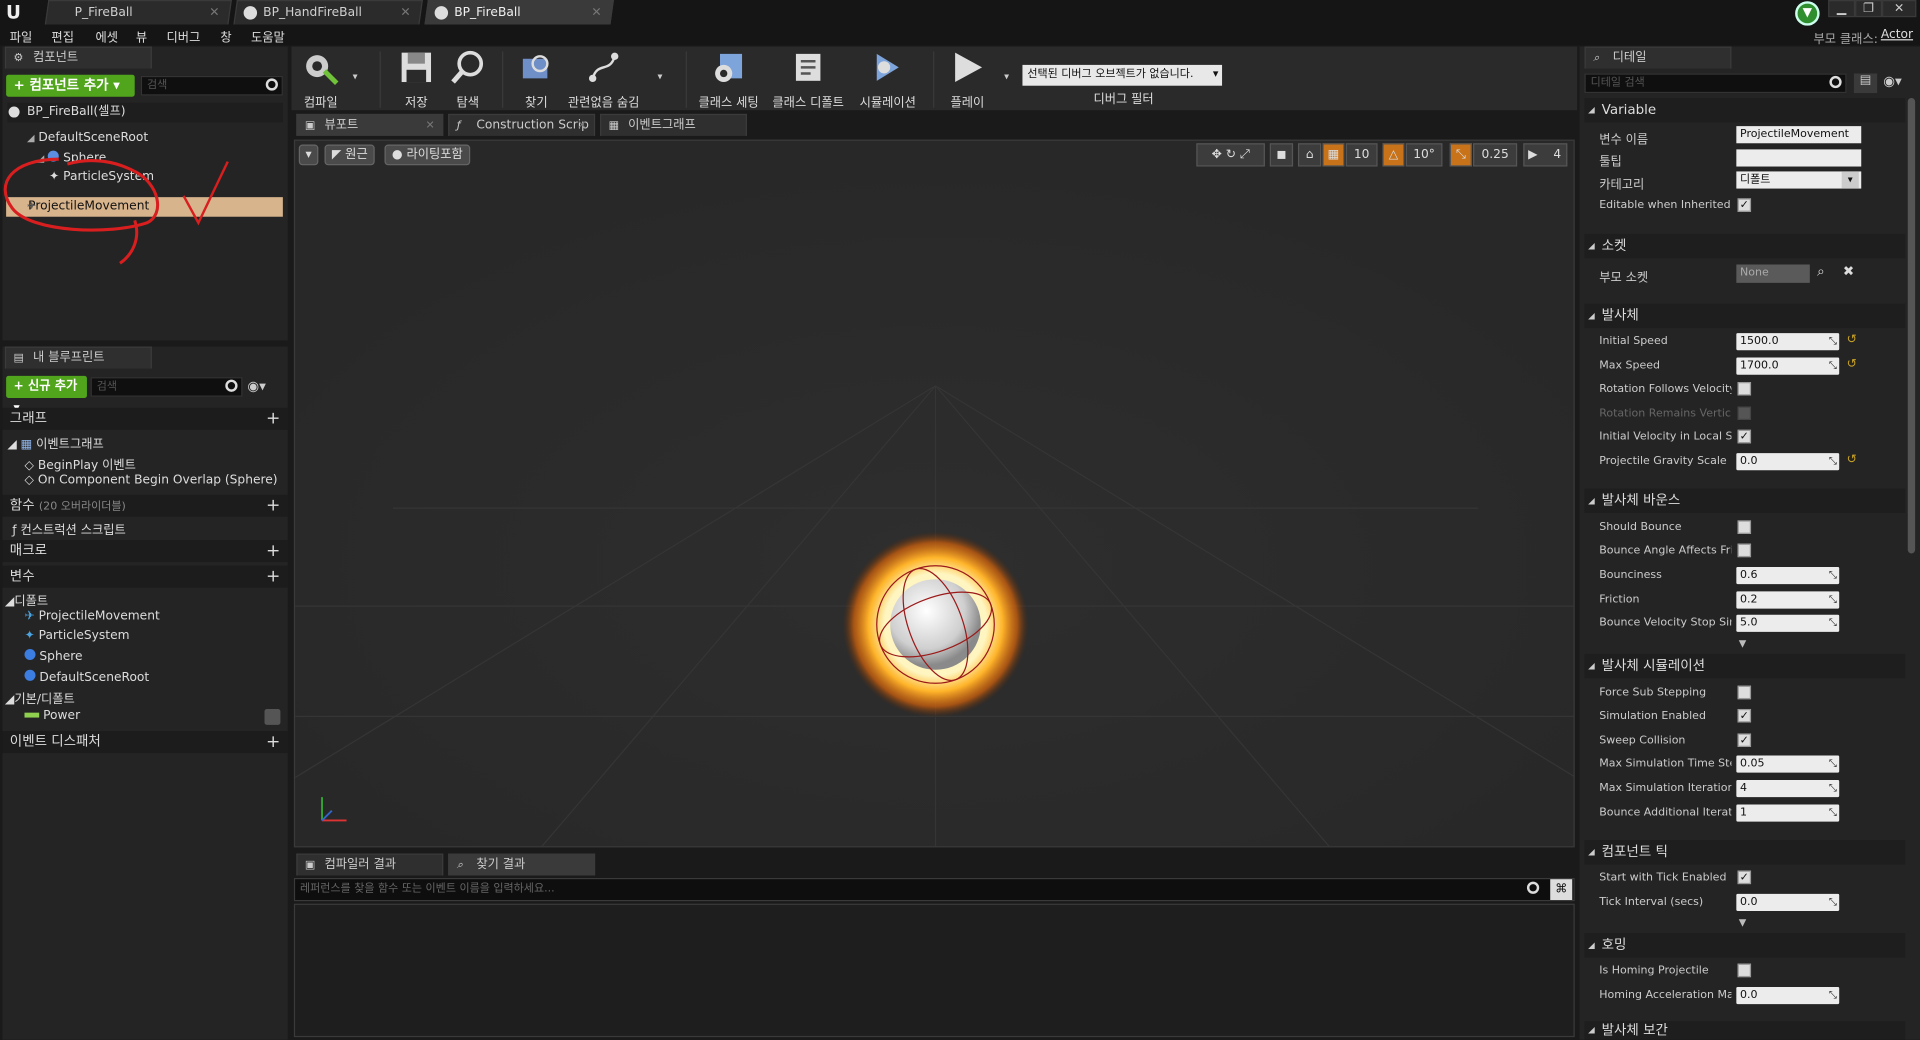 This screenshot has width=1920, height=1040. What do you see at coordinates (536, 79) in the screenshot?
I see `find-button: 찾기` at bounding box center [536, 79].